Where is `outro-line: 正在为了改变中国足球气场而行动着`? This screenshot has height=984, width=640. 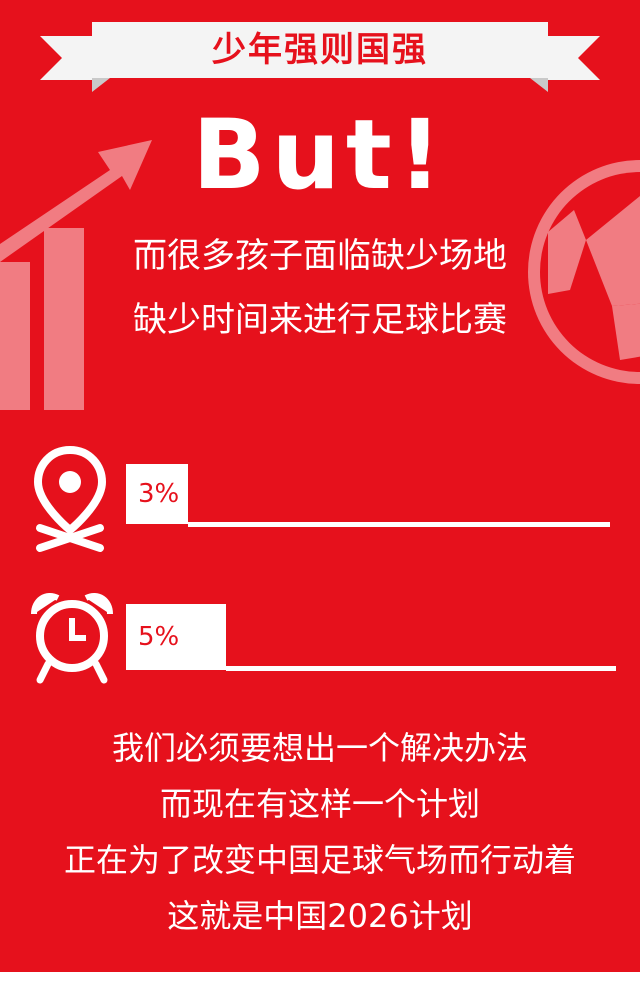
outro-line: 正在为了改变中国足球气场而行动着 is located at coordinates (319, 860).